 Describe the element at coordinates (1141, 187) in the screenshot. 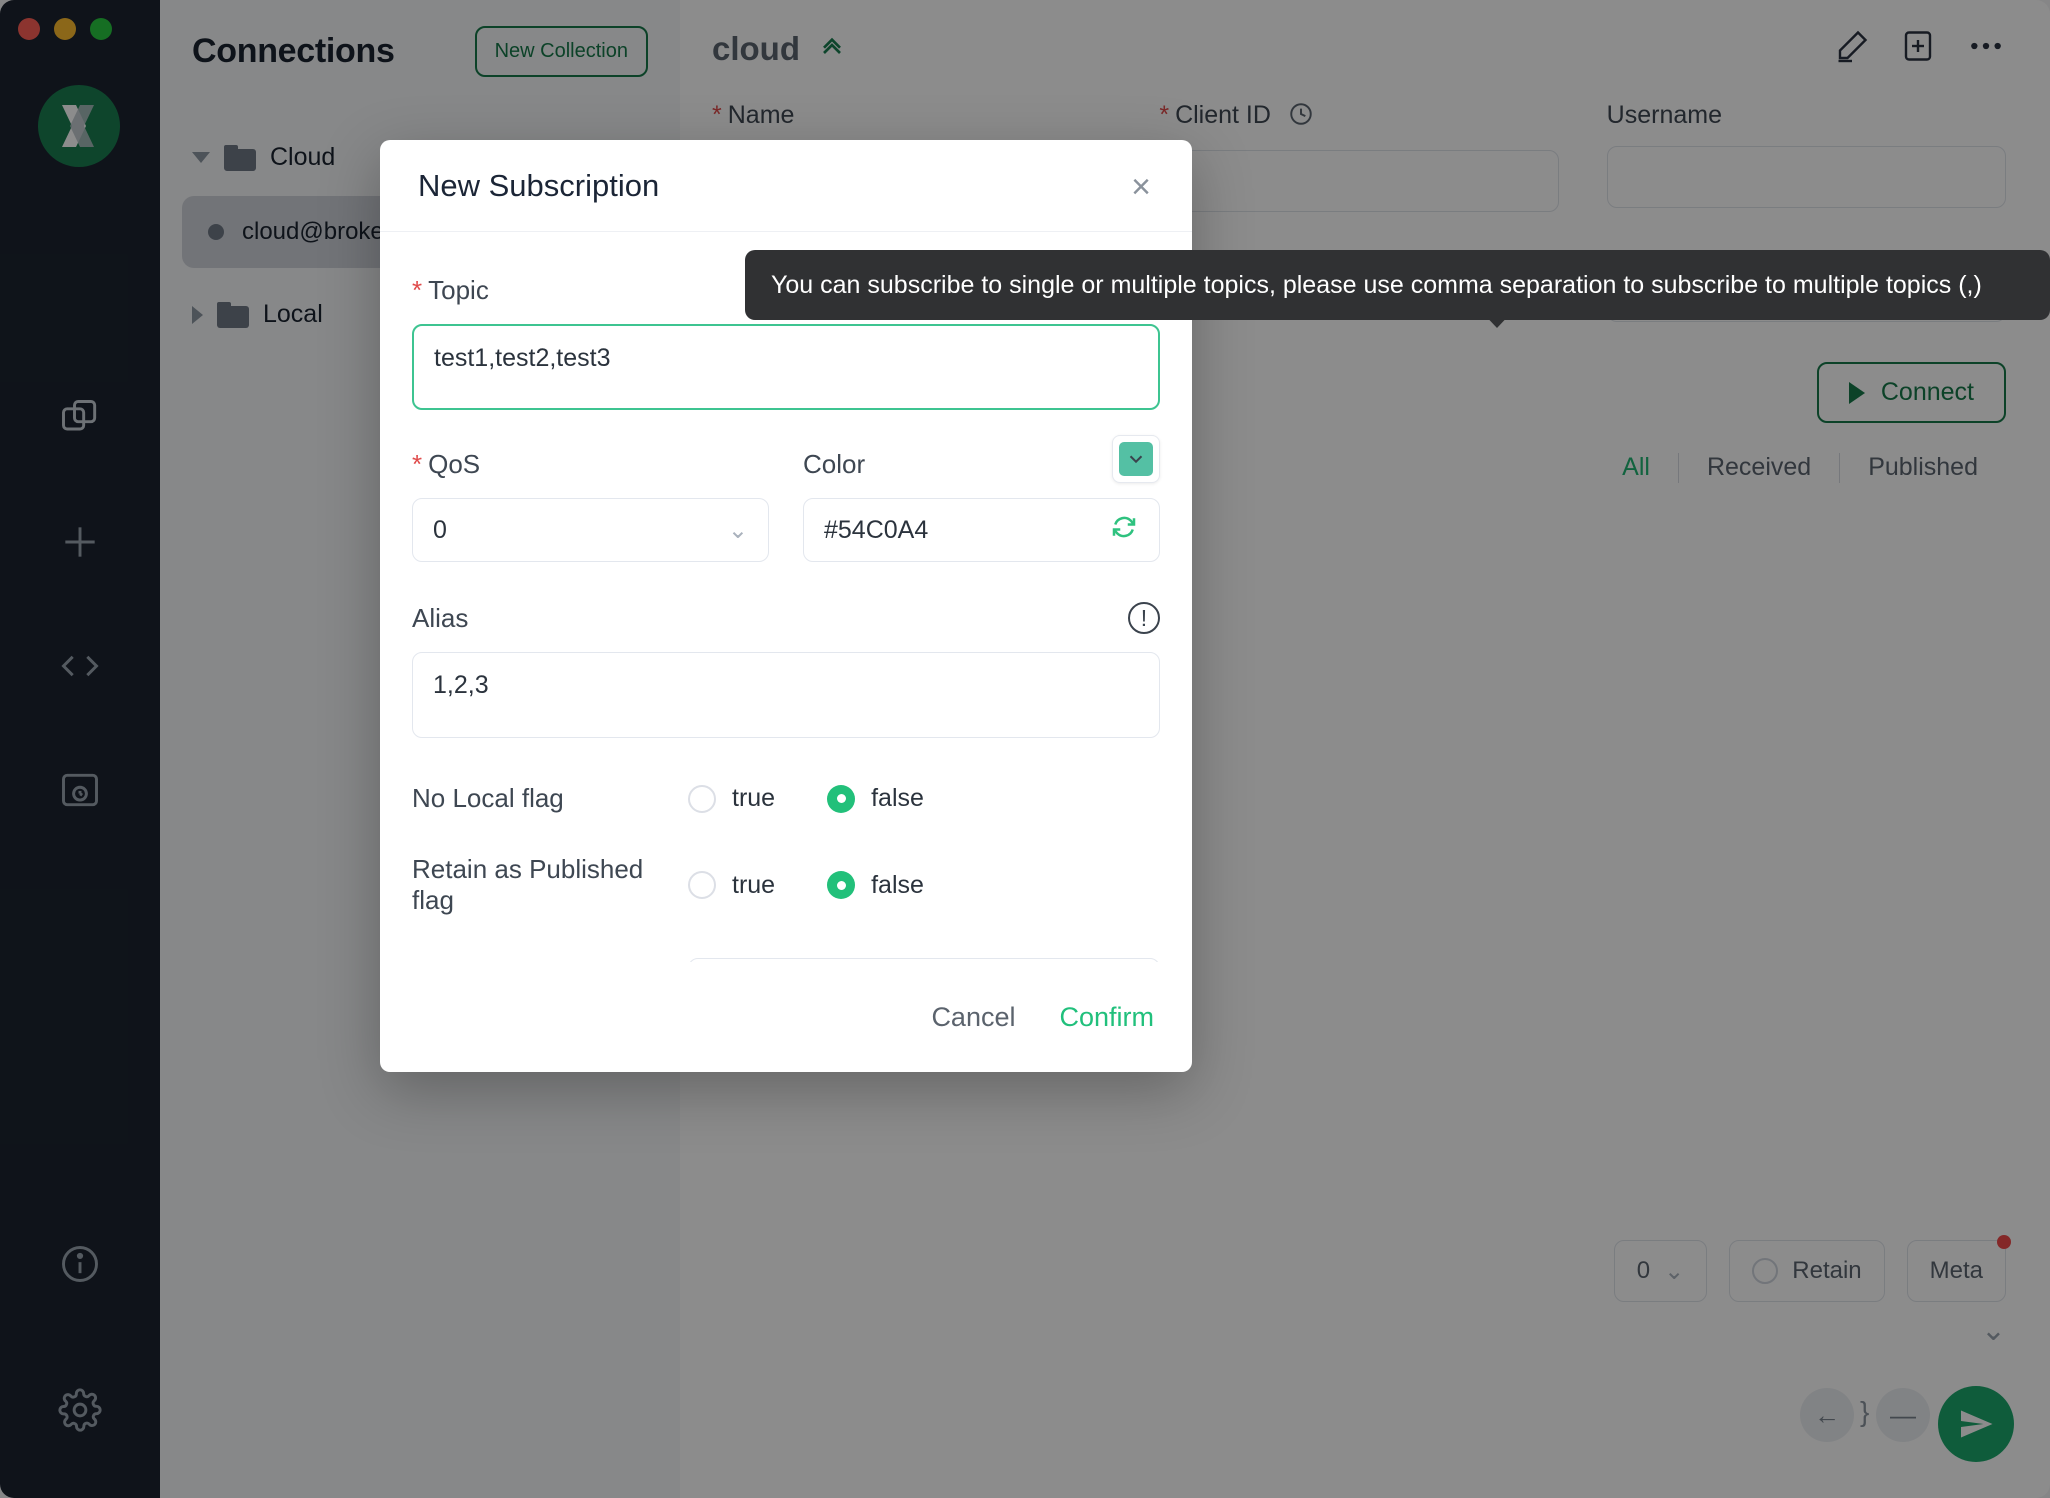

I see `close-icon: ×` at that location.